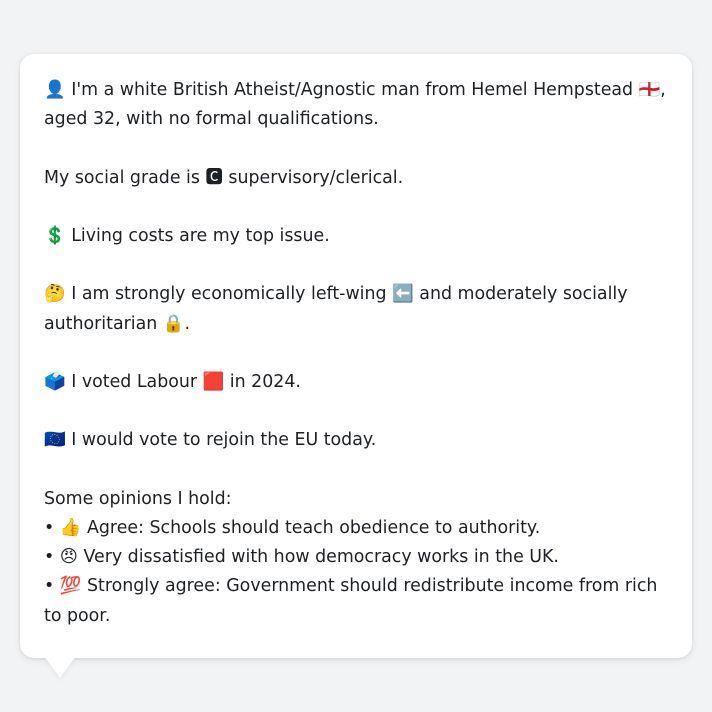  What do you see at coordinates (70, 586) in the screenshot?
I see `hundred-points-icon: 💯` at bounding box center [70, 586].